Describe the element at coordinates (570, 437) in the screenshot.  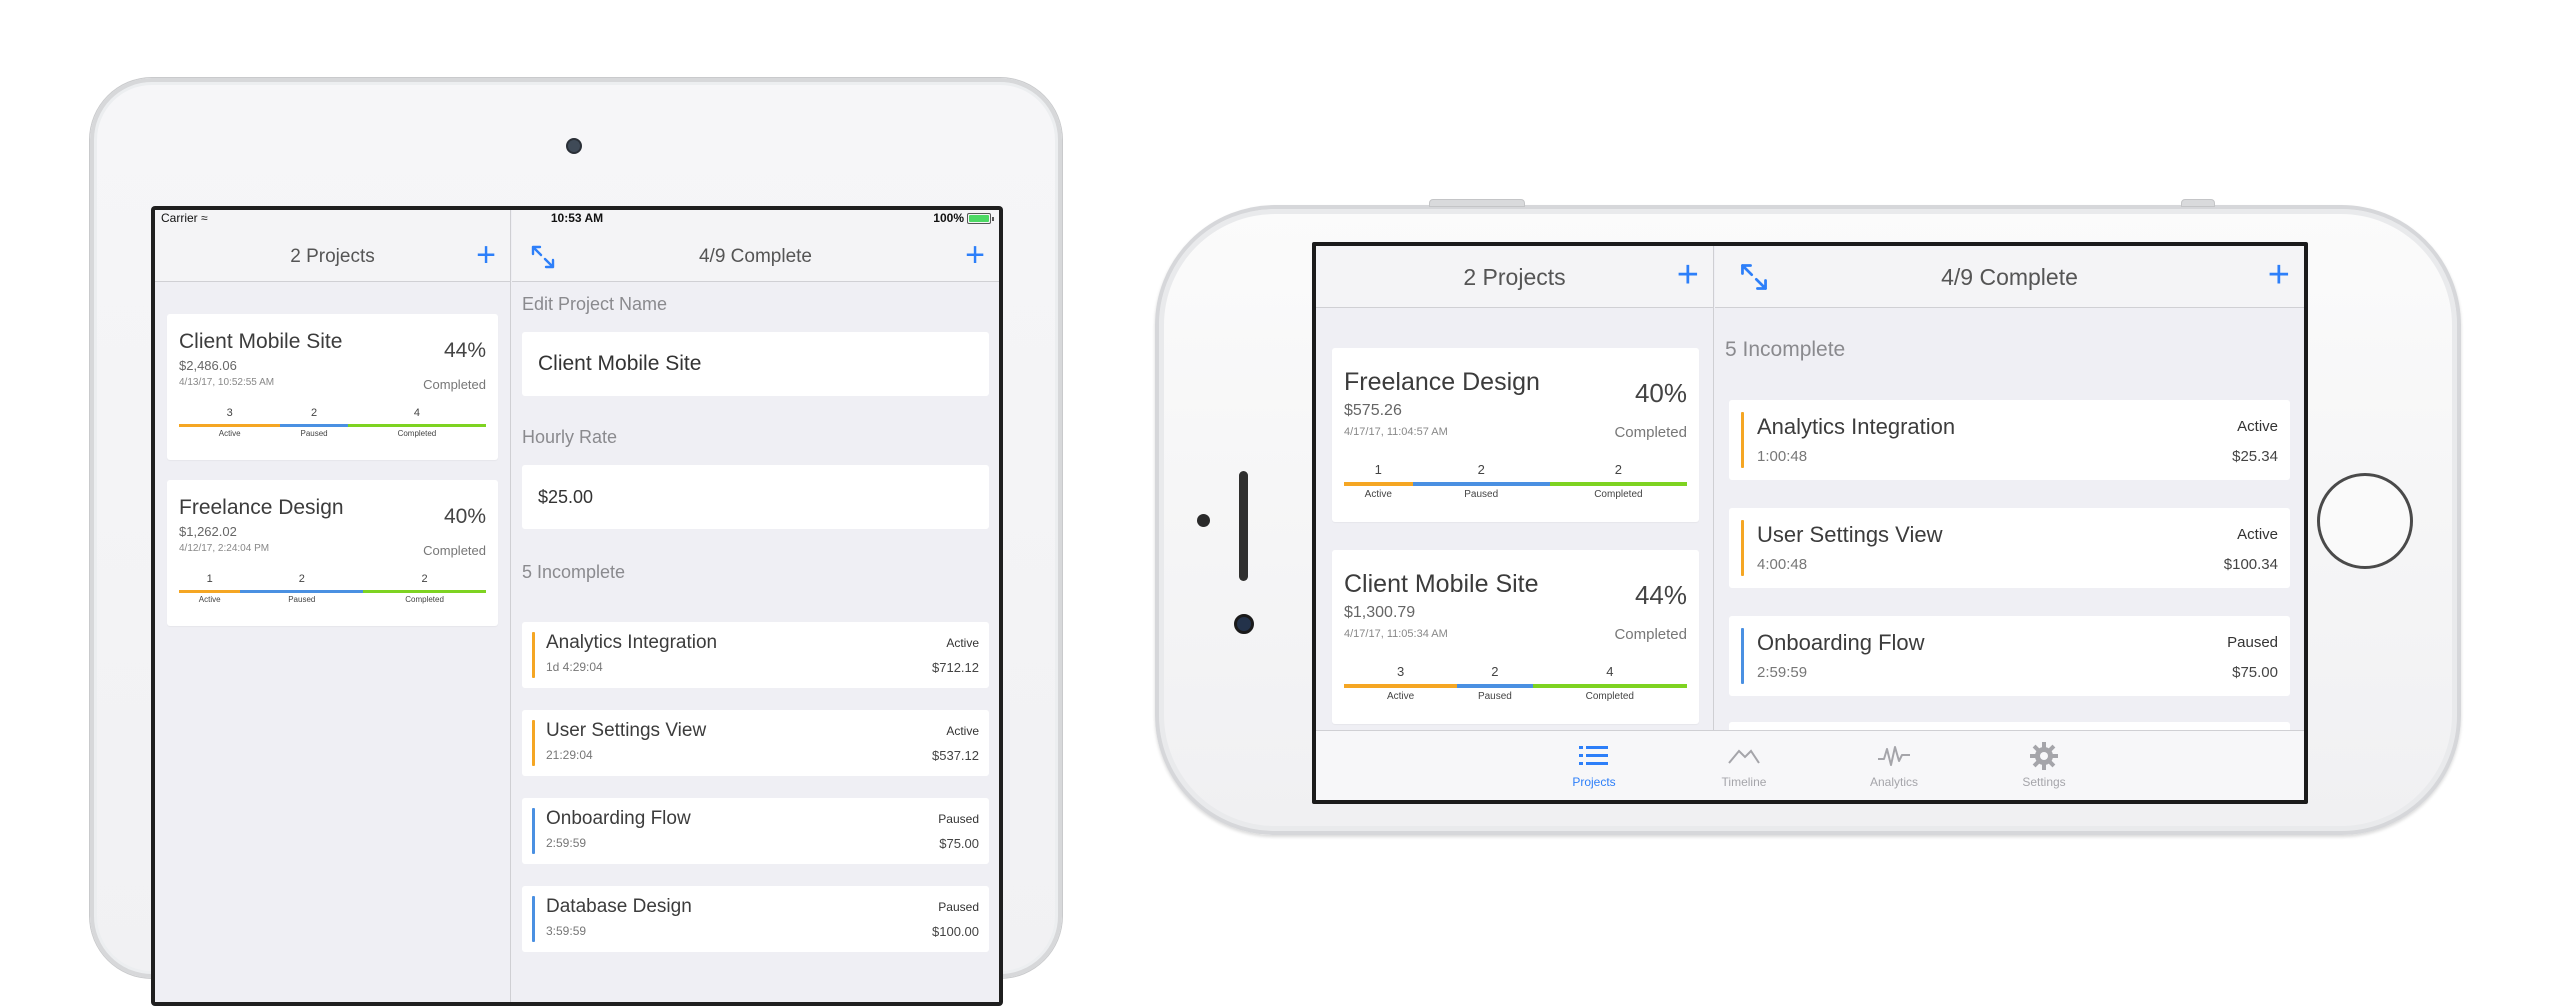
I see `hourly-rate-label: Hourly Rate` at that location.